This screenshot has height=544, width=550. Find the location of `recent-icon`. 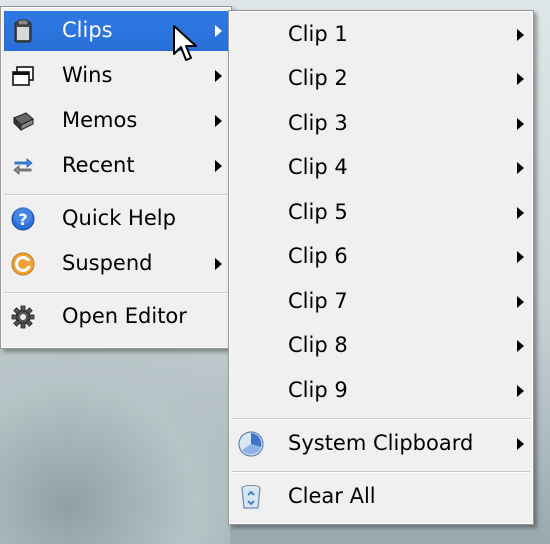

recent-icon is located at coordinates (23, 166).